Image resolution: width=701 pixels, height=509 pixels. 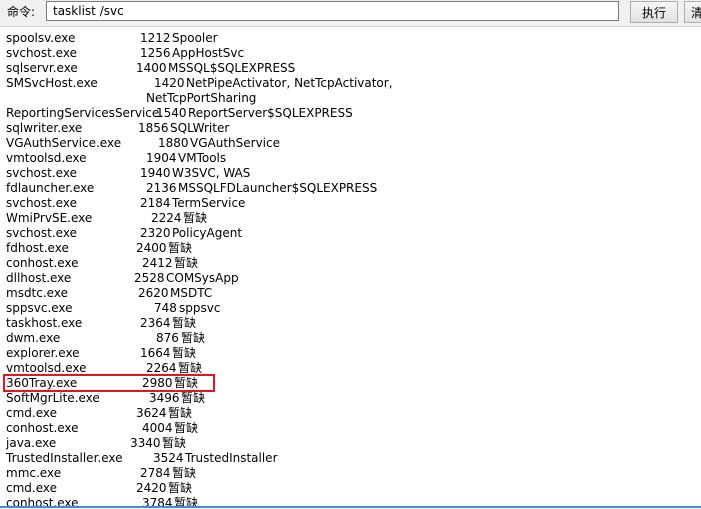 I want to click on process-name: explorer.exe, so click(x=43, y=353).